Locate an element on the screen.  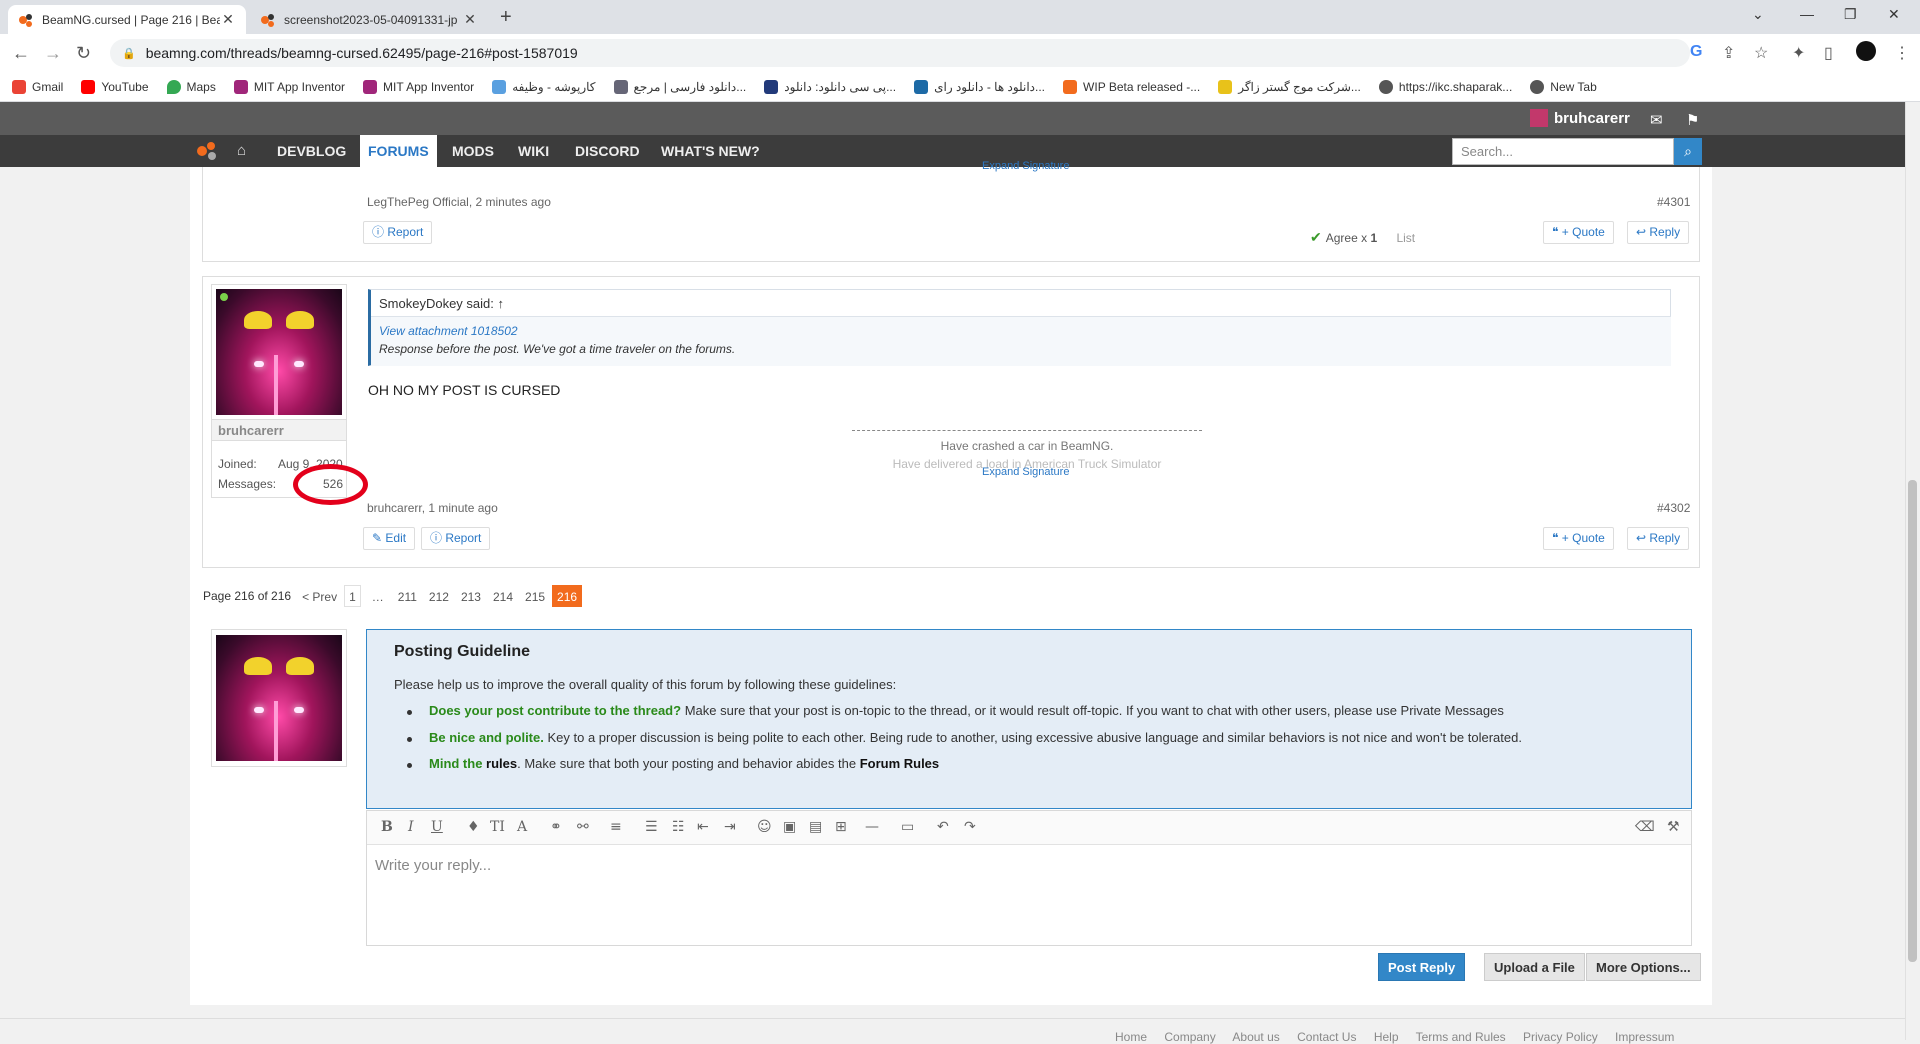
user-menu: bruhcarerr is located at coordinates (1580, 118).